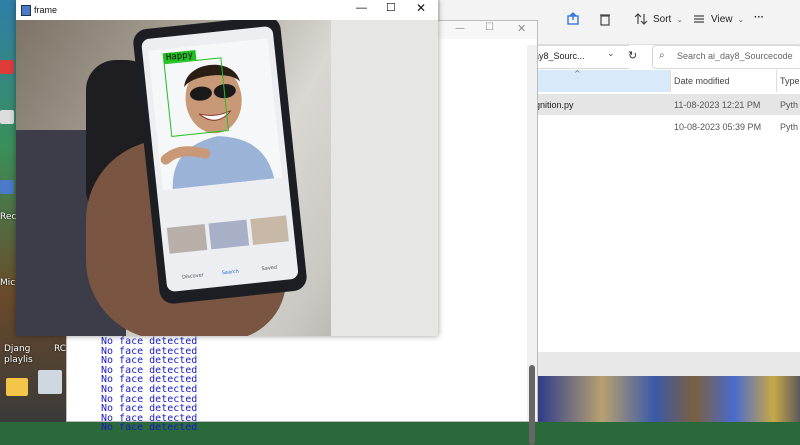 This screenshot has height=445, width=800. What do you see at coordinates (577, 73) in the screenshot?
I see `sort-arrow-icon: ^` at bounding box center [577, 73].